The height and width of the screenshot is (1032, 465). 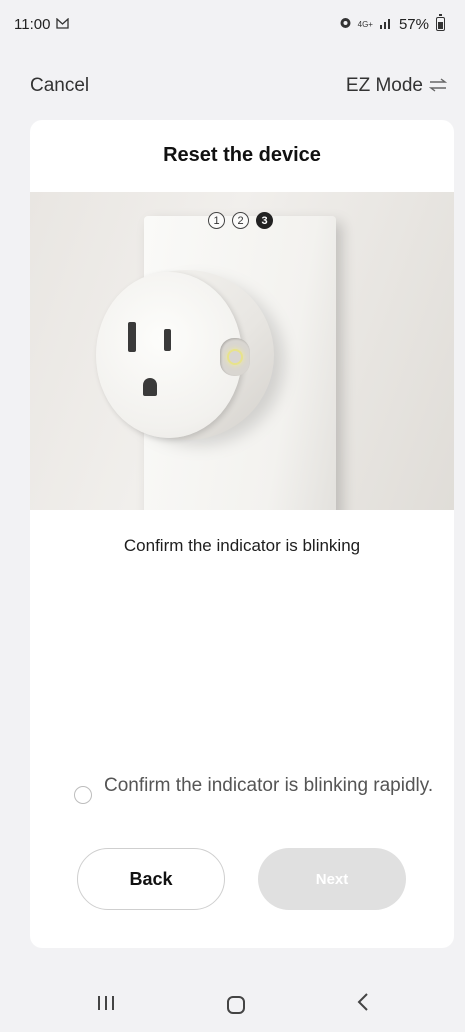 I want to click on back-icon, so click(x=363, y=1005).